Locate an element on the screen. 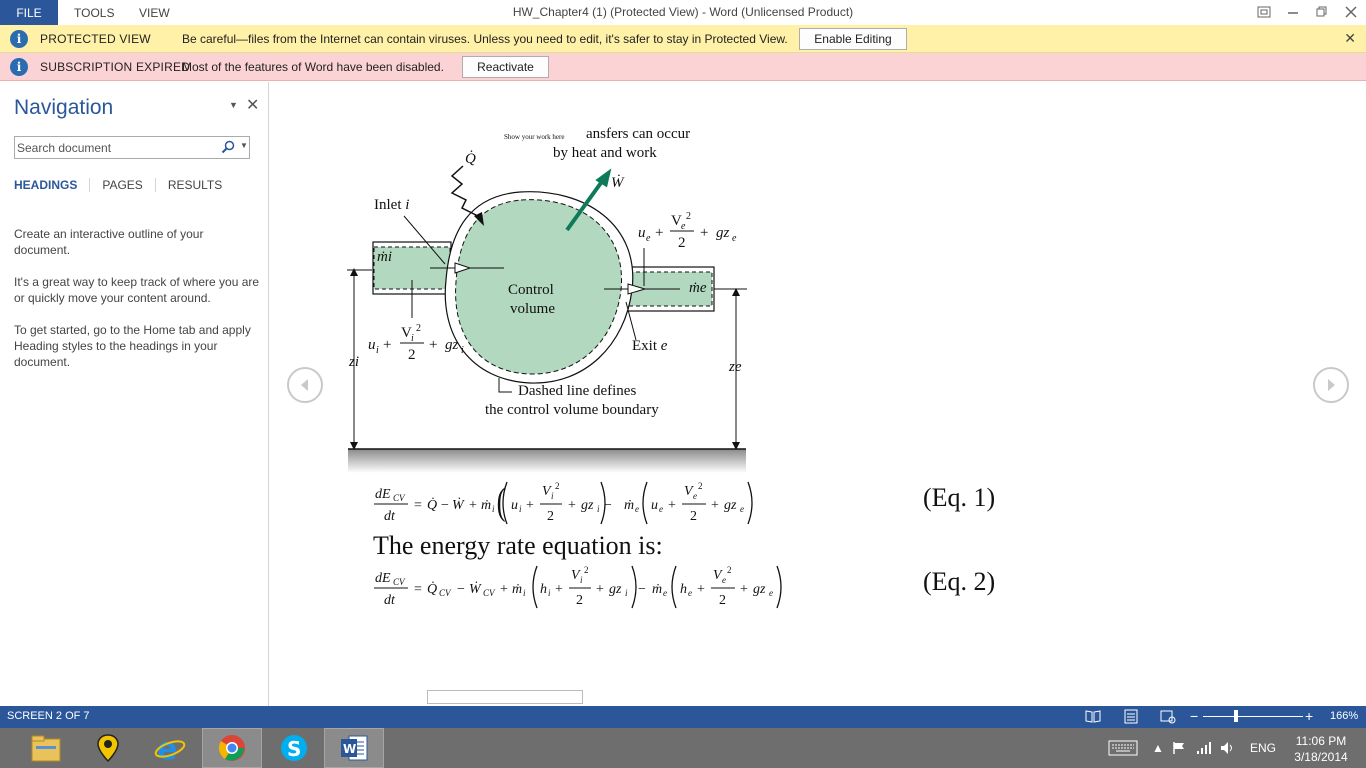 This screenshot has width=1366, height=768. equation-1-label: (Eq. 1) is located at coordinates (959, 497).